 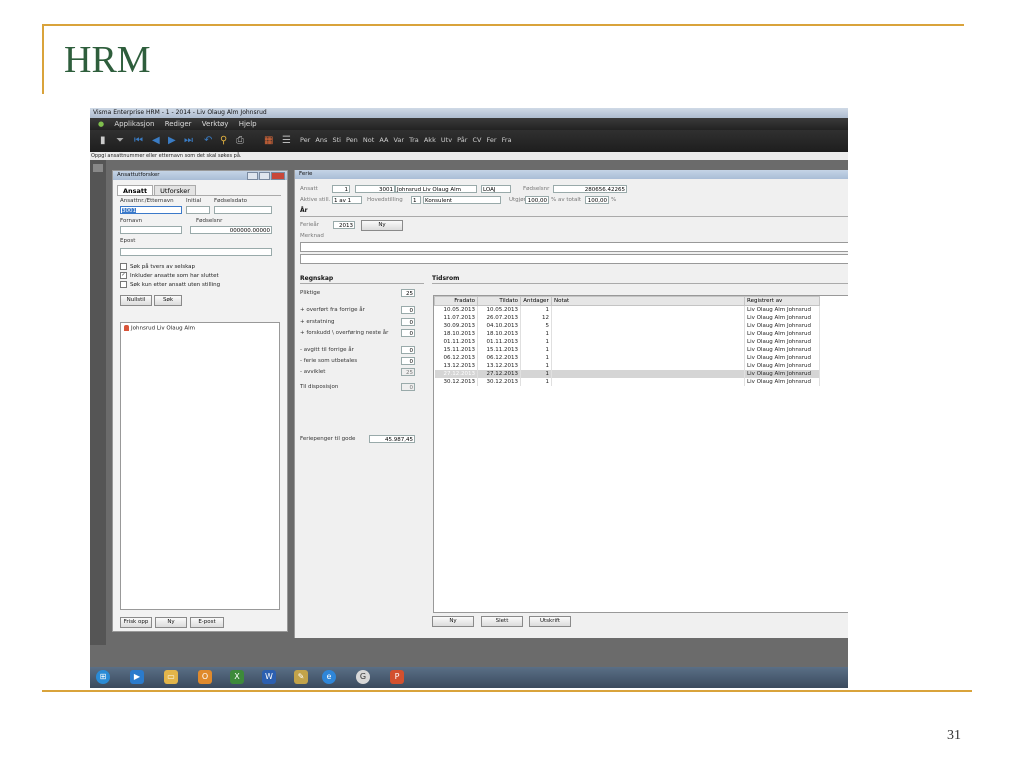 What do you see at coordinates (178, 124) in the screenshot?
I see `menu-rediger: Rediger` at bounding box center [178, 124].